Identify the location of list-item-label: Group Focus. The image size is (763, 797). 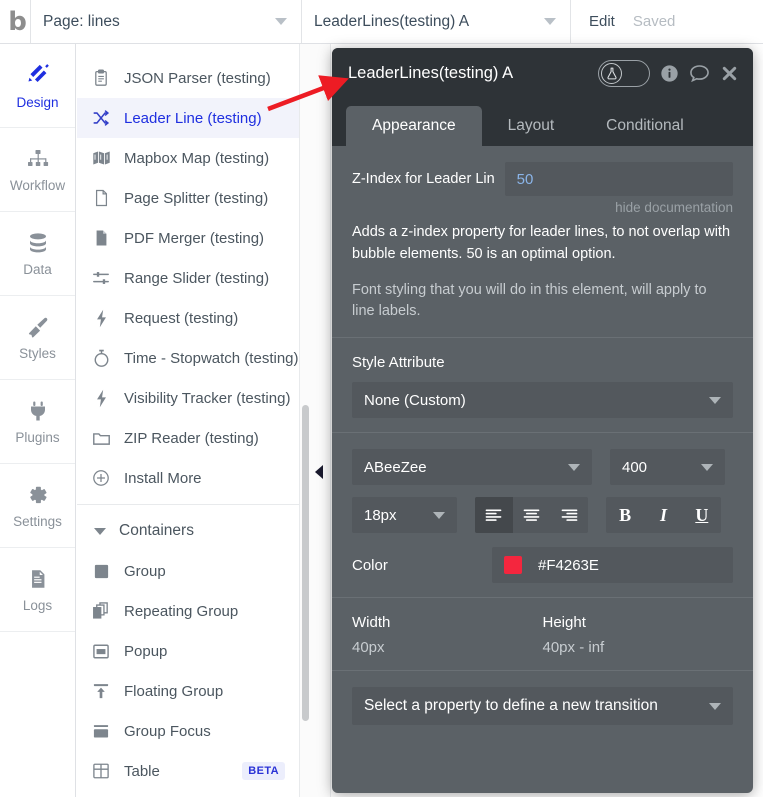
(167, 731).